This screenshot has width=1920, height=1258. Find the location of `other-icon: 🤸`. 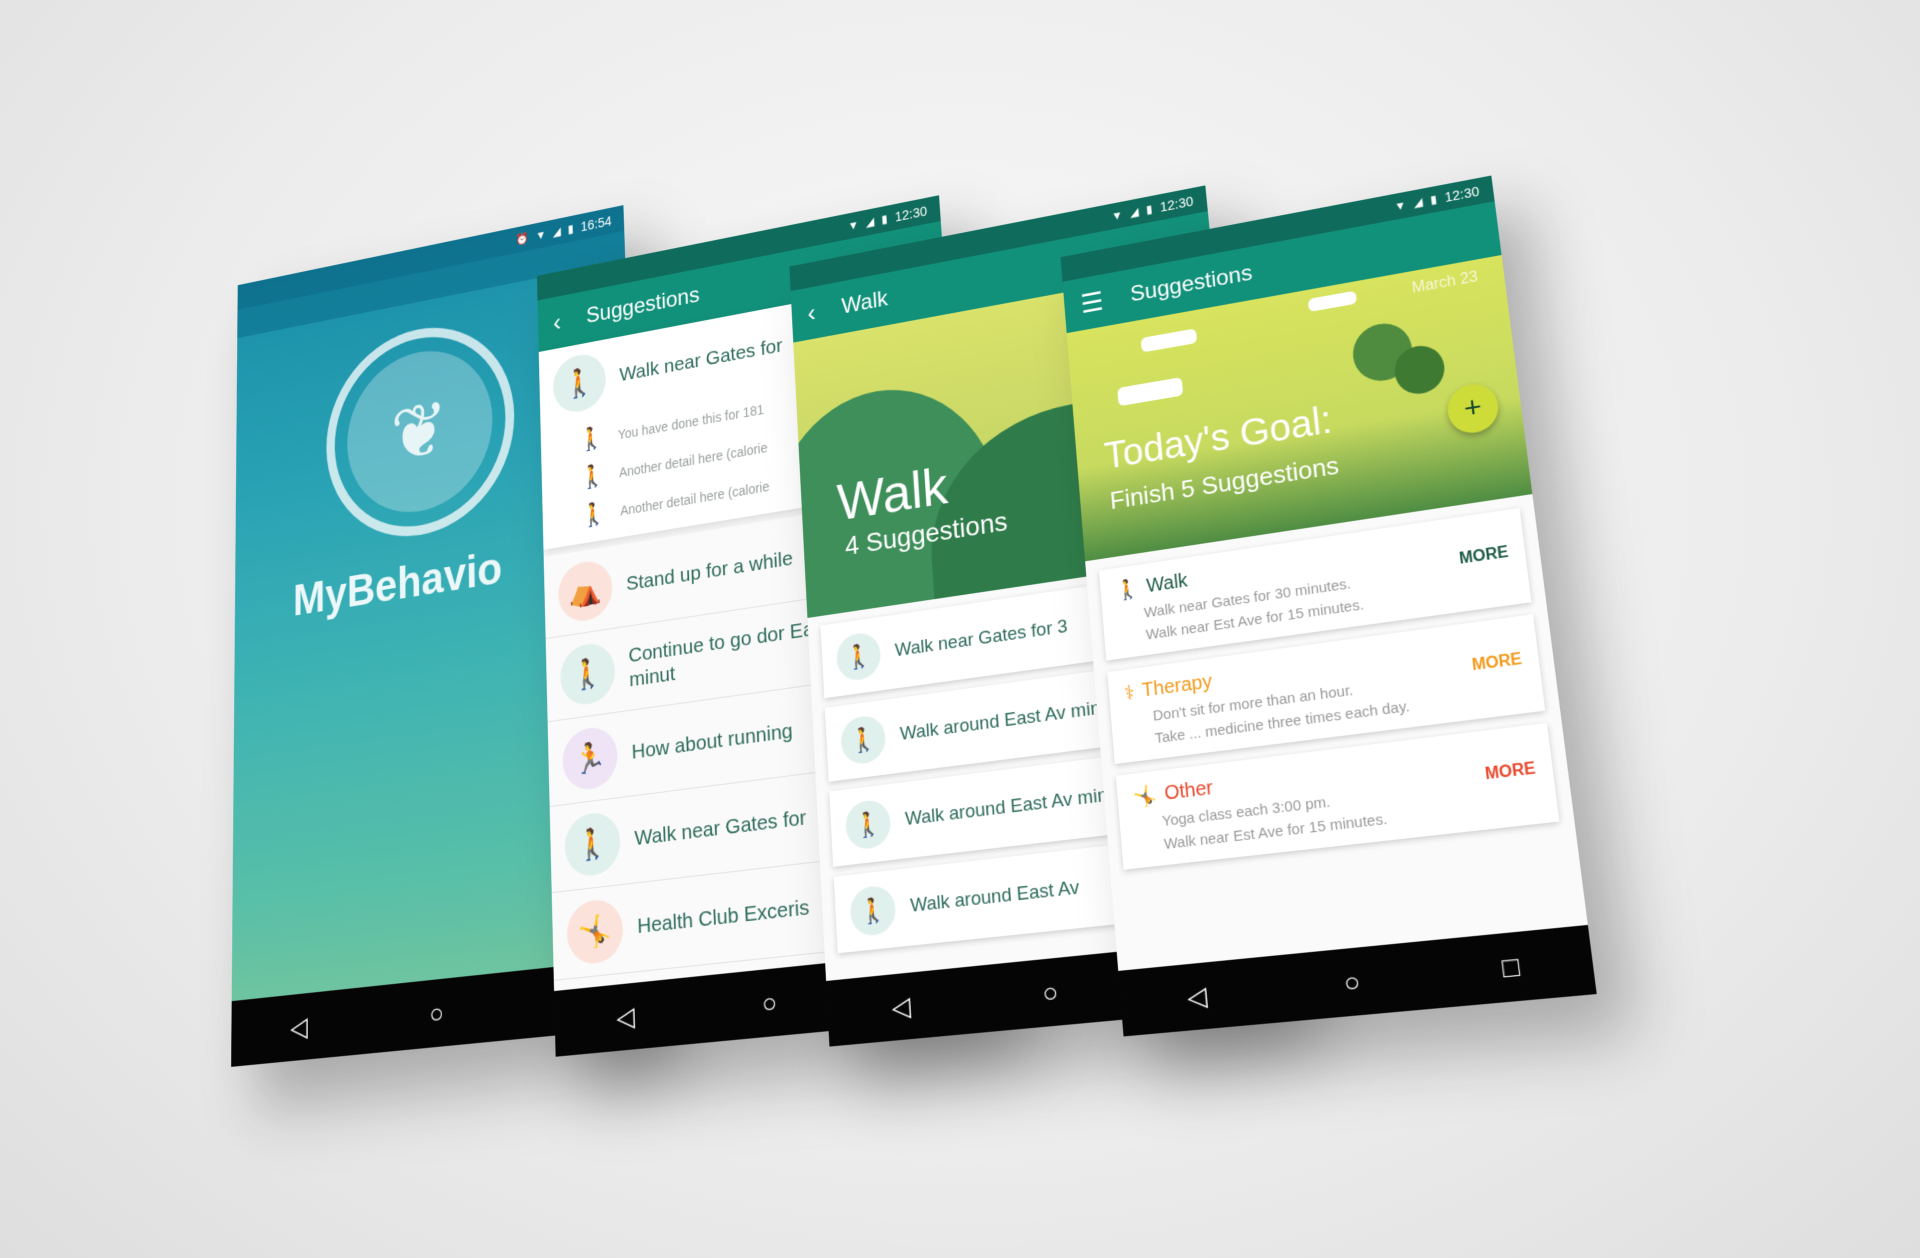

other-icon: 🤸 is located at coordinates (1145, 797).